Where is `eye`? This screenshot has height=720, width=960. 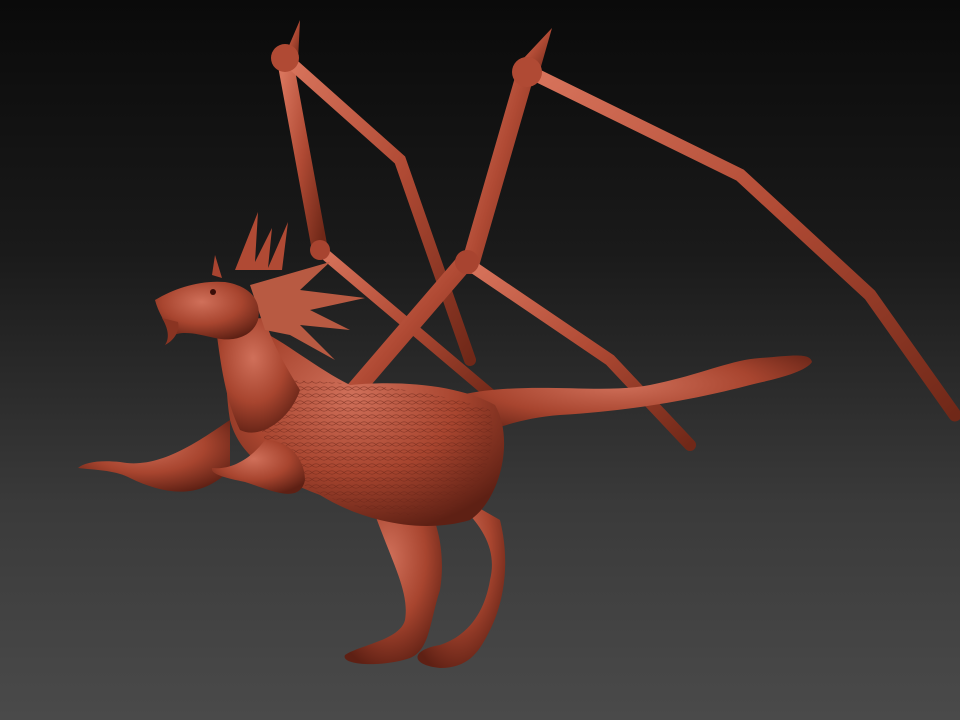 eye is located at coordinates (213, 292).